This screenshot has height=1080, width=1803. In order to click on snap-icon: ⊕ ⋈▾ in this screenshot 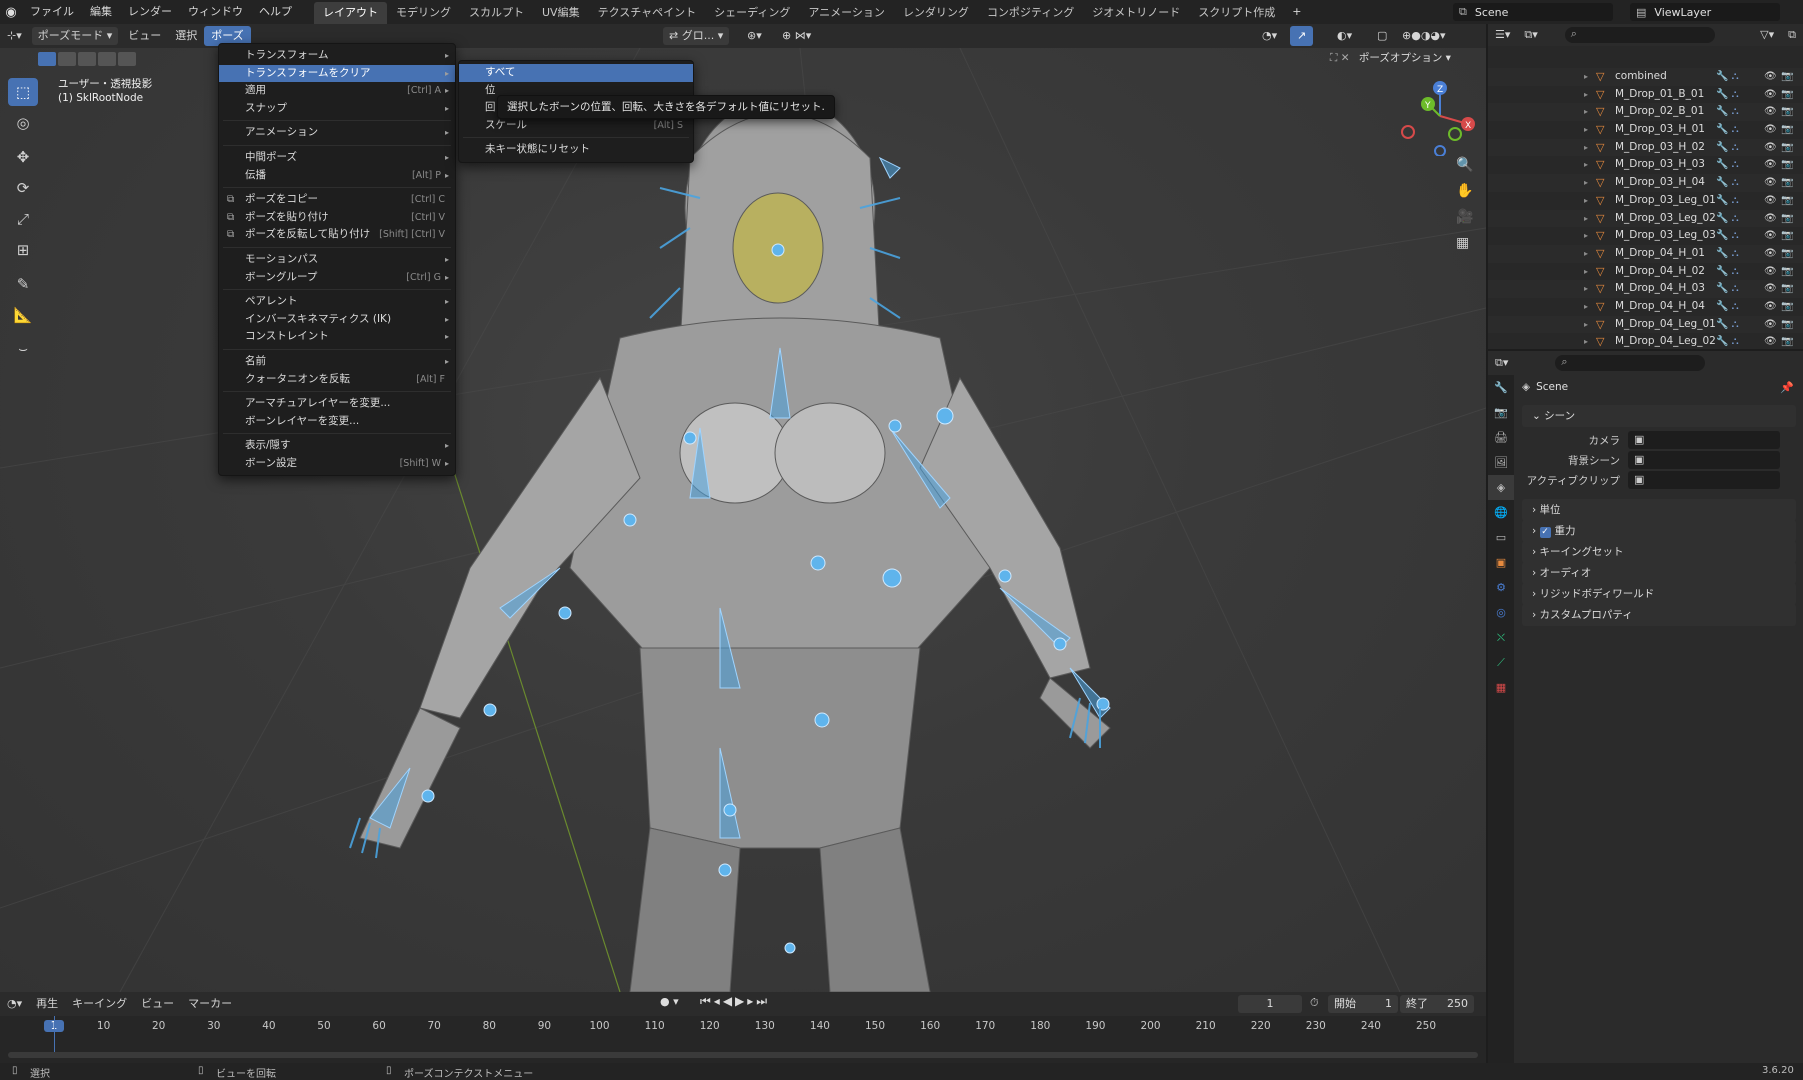, I will do `click(796, 36)`.